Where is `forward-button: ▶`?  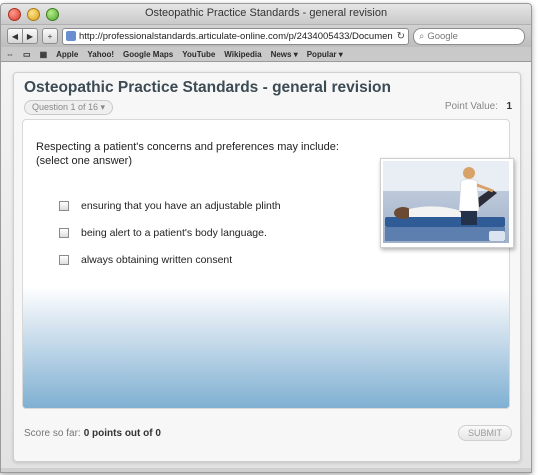 forward-button: ▶ is located at coordinates (30, 36).